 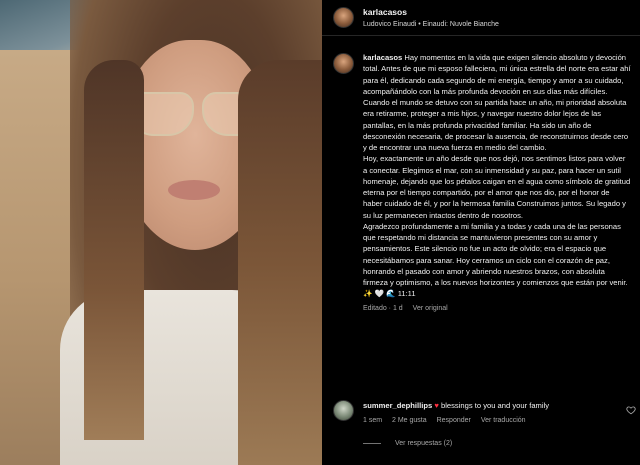 I want to click on comment-content: blessings to you and your family, so click(x=495, y=405).